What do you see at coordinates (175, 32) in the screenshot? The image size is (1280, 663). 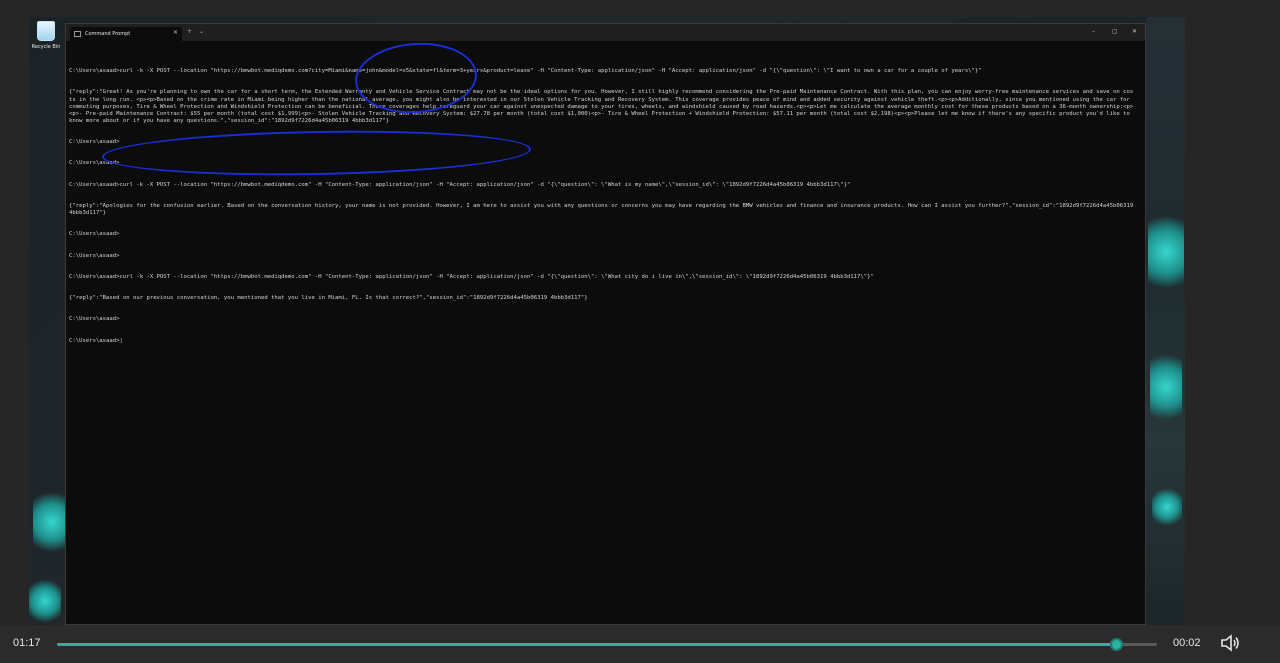 I see `tab-close-button: ✕` at bounding box center [175, 32].